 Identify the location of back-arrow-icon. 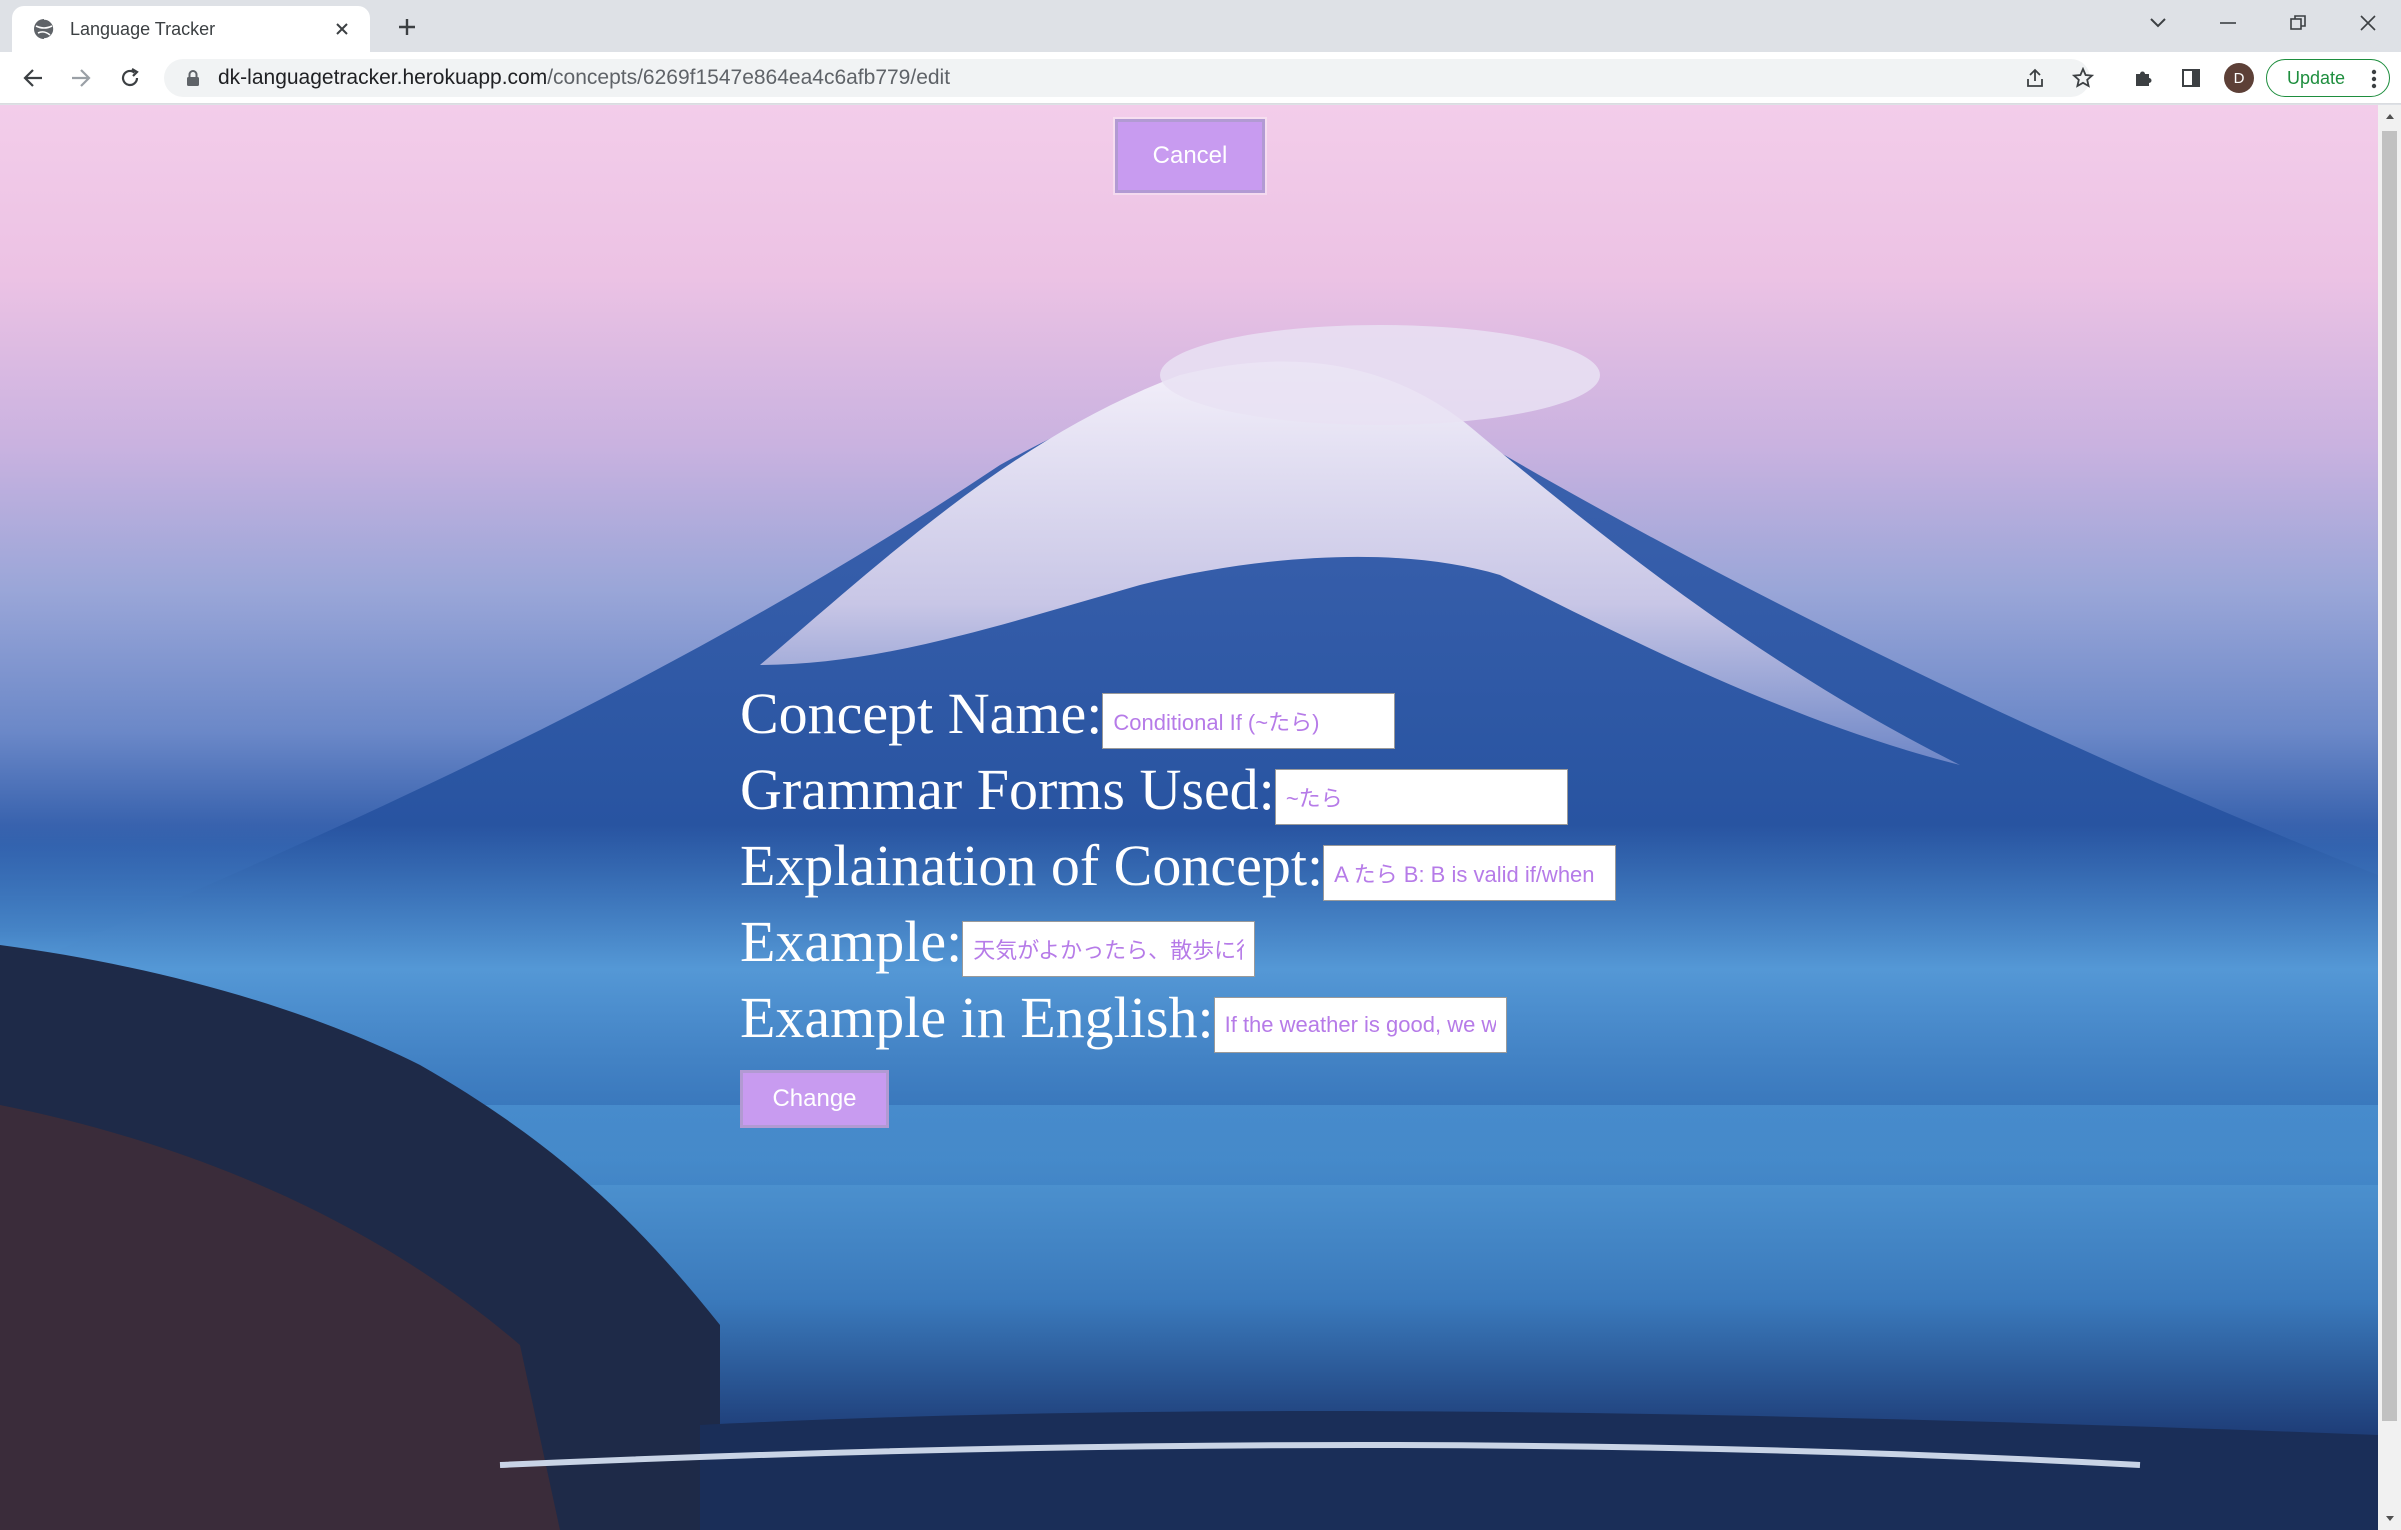
(33, 78).